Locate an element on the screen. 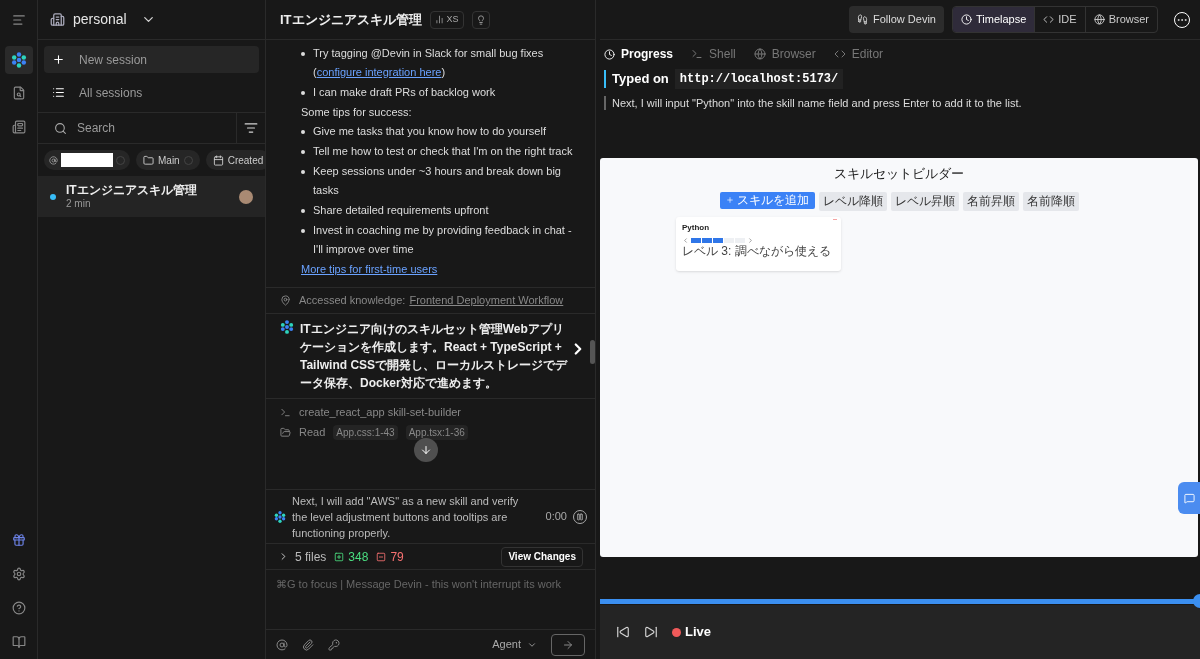 This screenshot has height=659, width=1200. settings-icon is located at coordinates (18, 574).